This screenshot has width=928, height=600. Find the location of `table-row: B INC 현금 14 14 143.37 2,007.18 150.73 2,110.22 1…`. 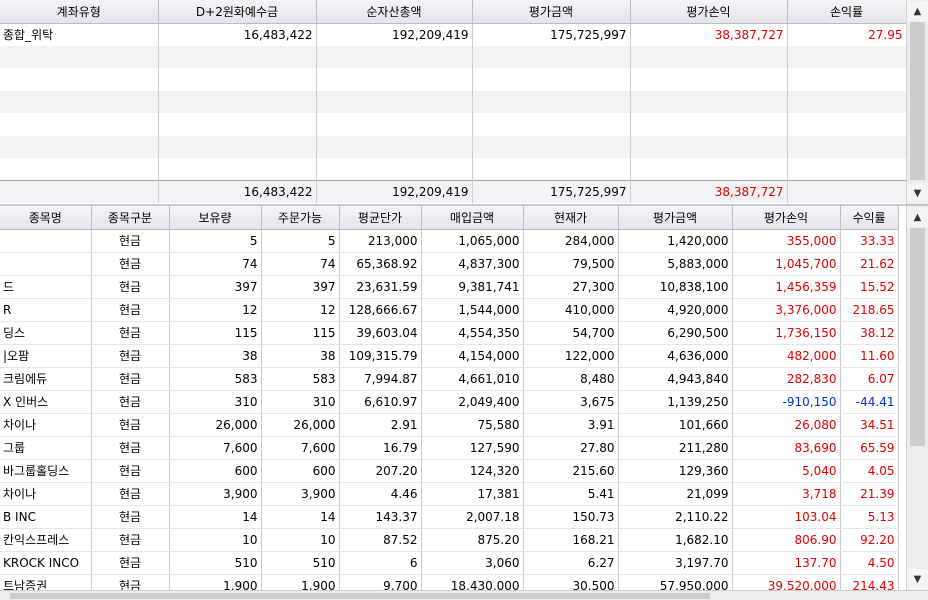

table-row: B INC 현금 14 14 143.37 2,007.18 150.73 2,110.22 1… is located at coordinates (449, 517).